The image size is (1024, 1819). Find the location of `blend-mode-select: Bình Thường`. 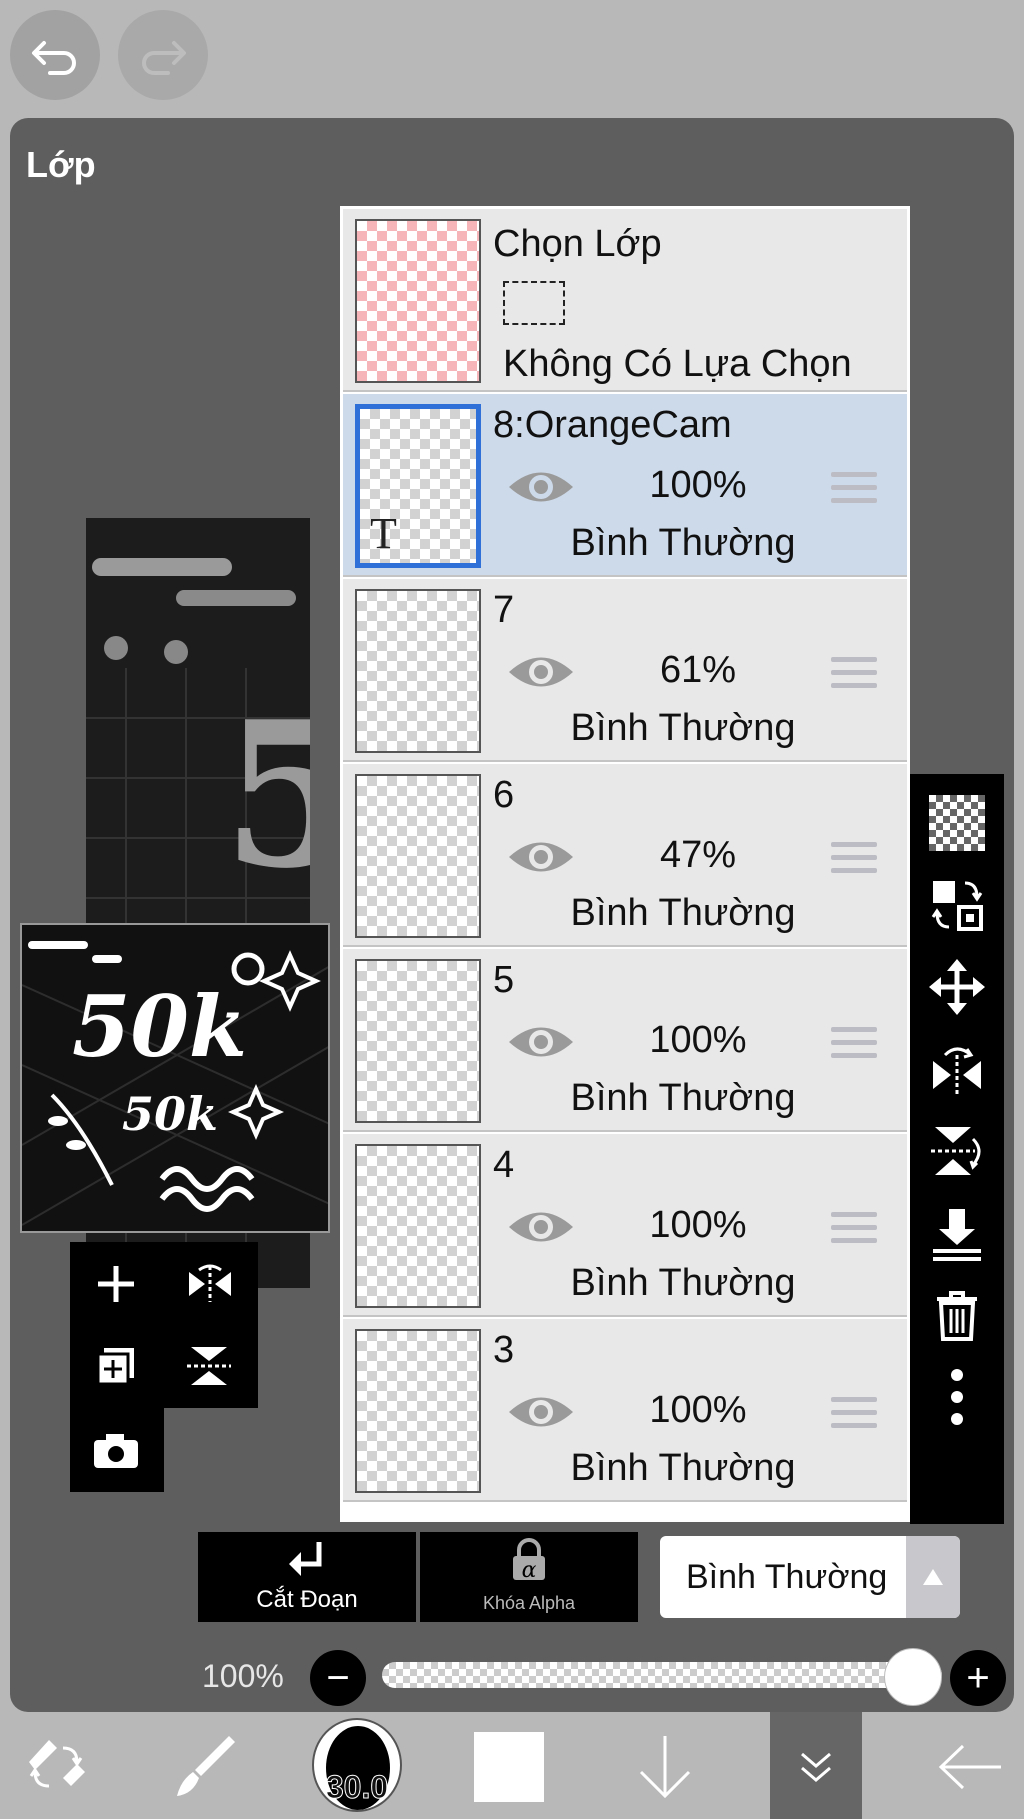

blend-mode-select: Bình Thường is located at coordinates (810, 1577).